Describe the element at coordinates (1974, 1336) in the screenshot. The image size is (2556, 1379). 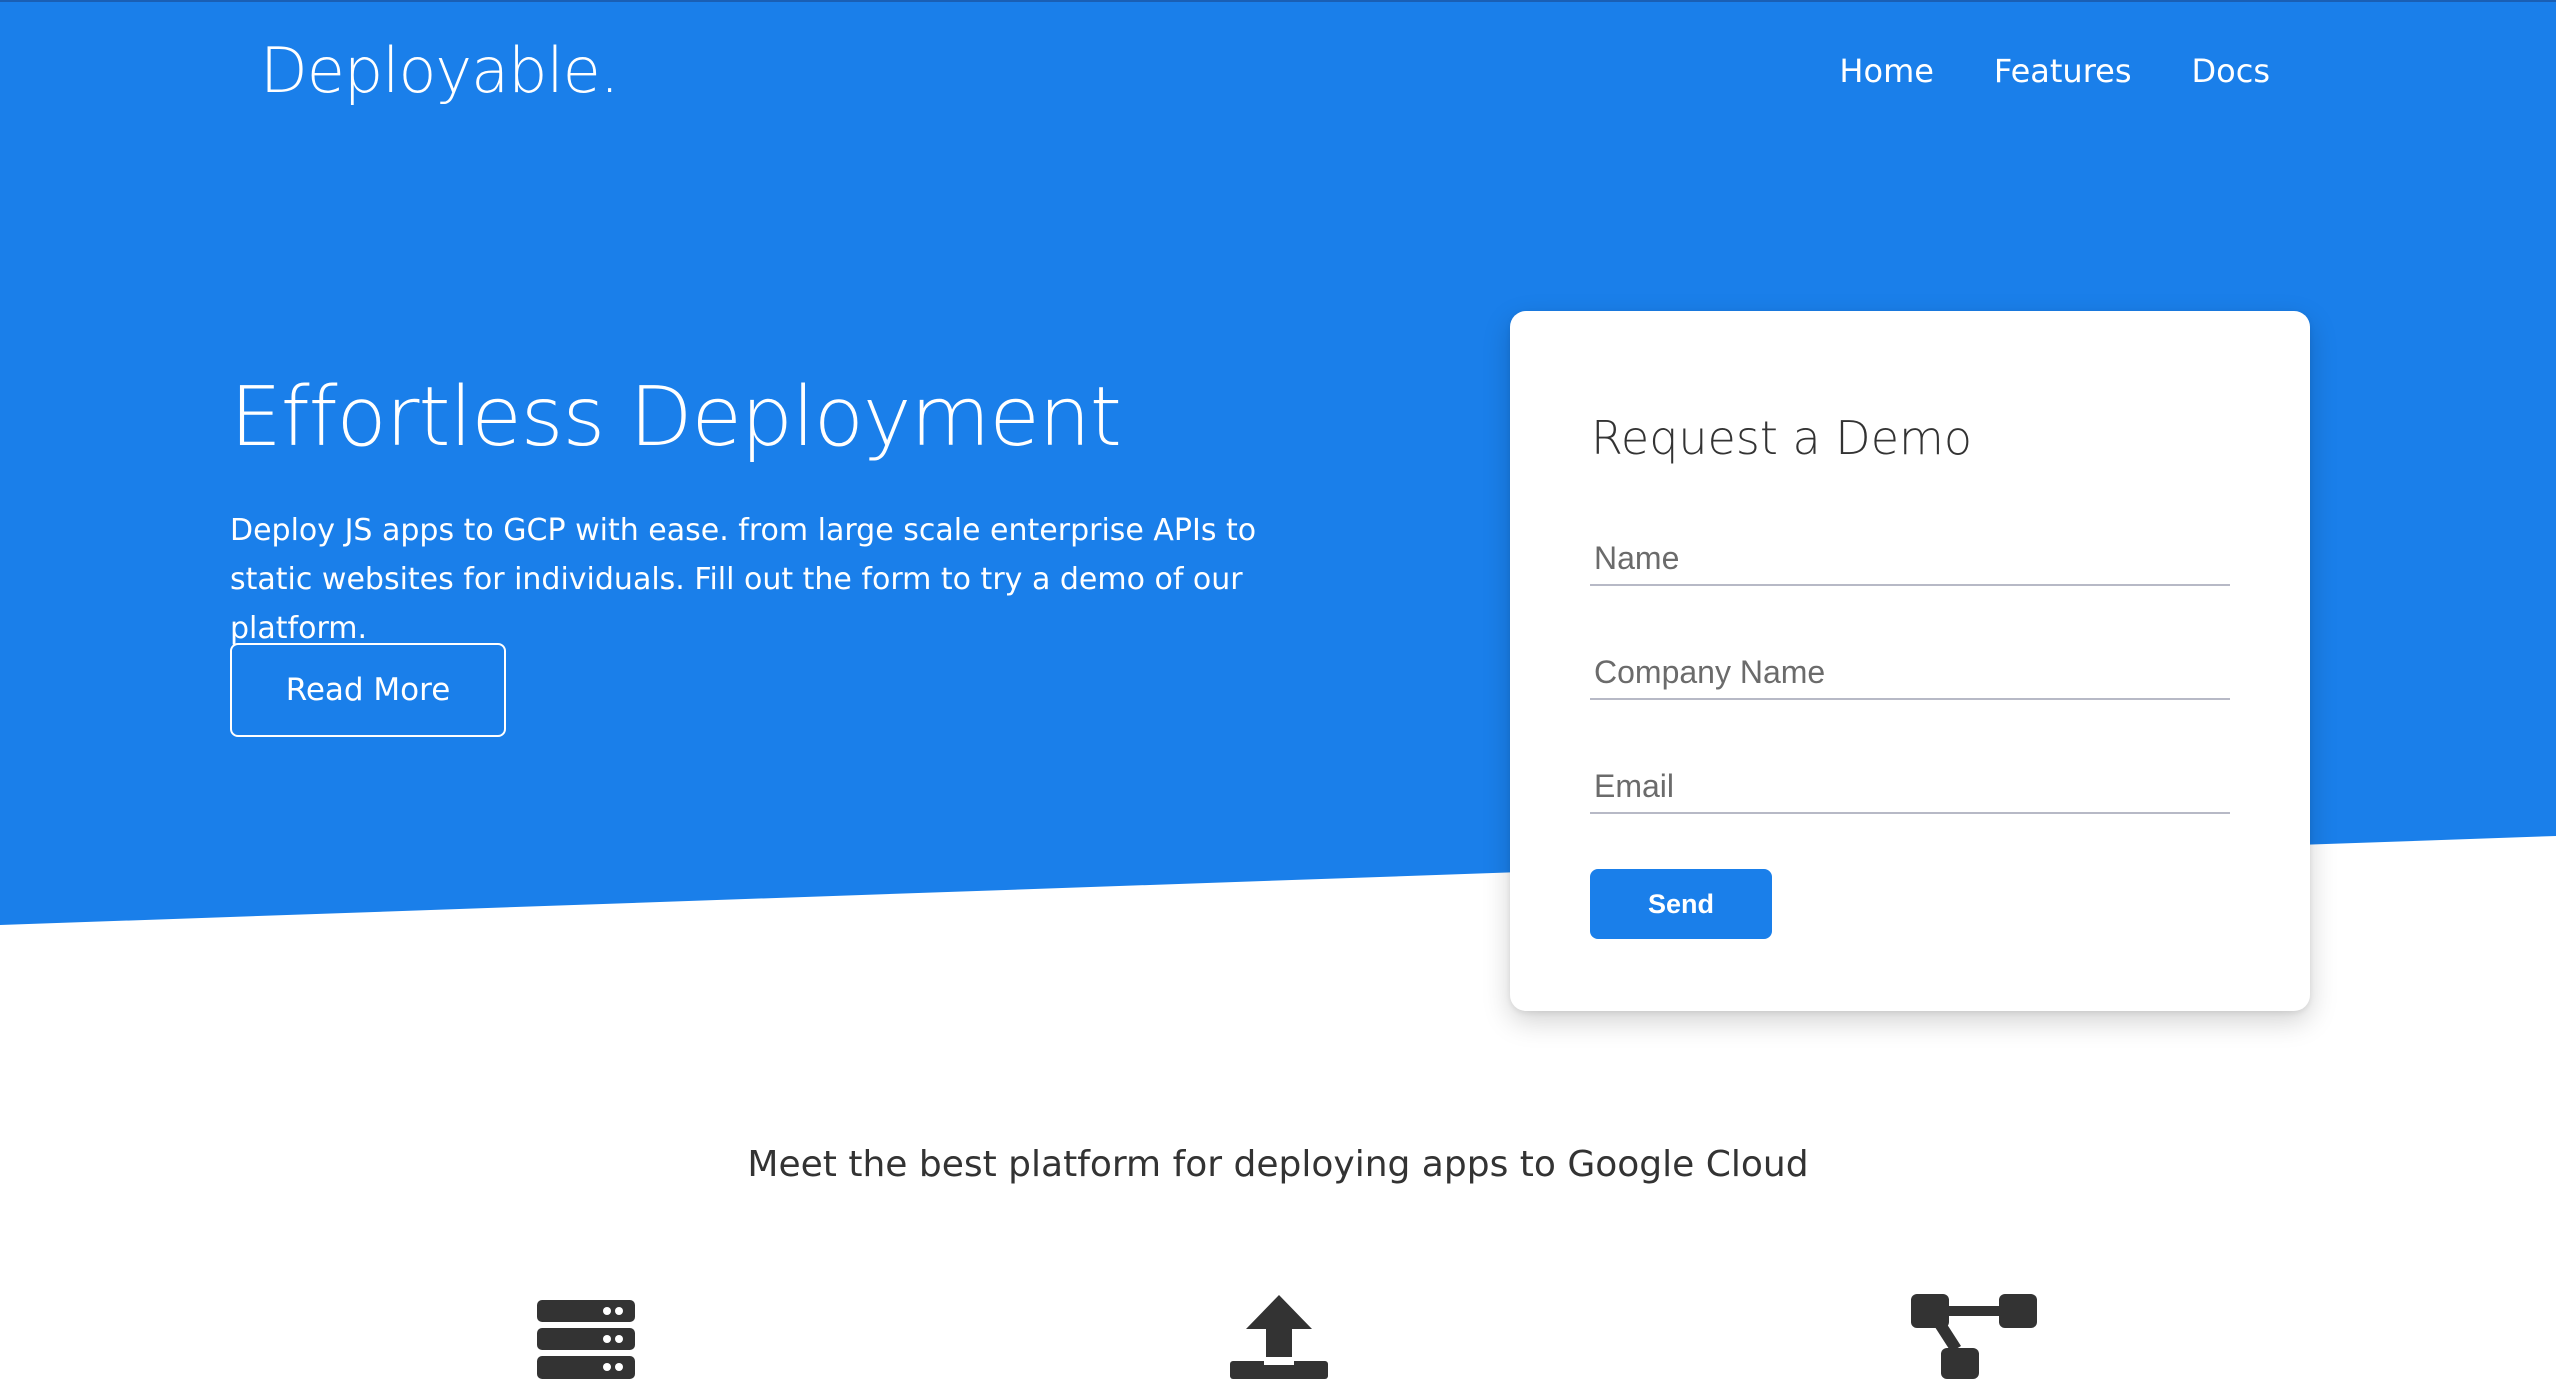
I see `network-tree-icon` at that location.